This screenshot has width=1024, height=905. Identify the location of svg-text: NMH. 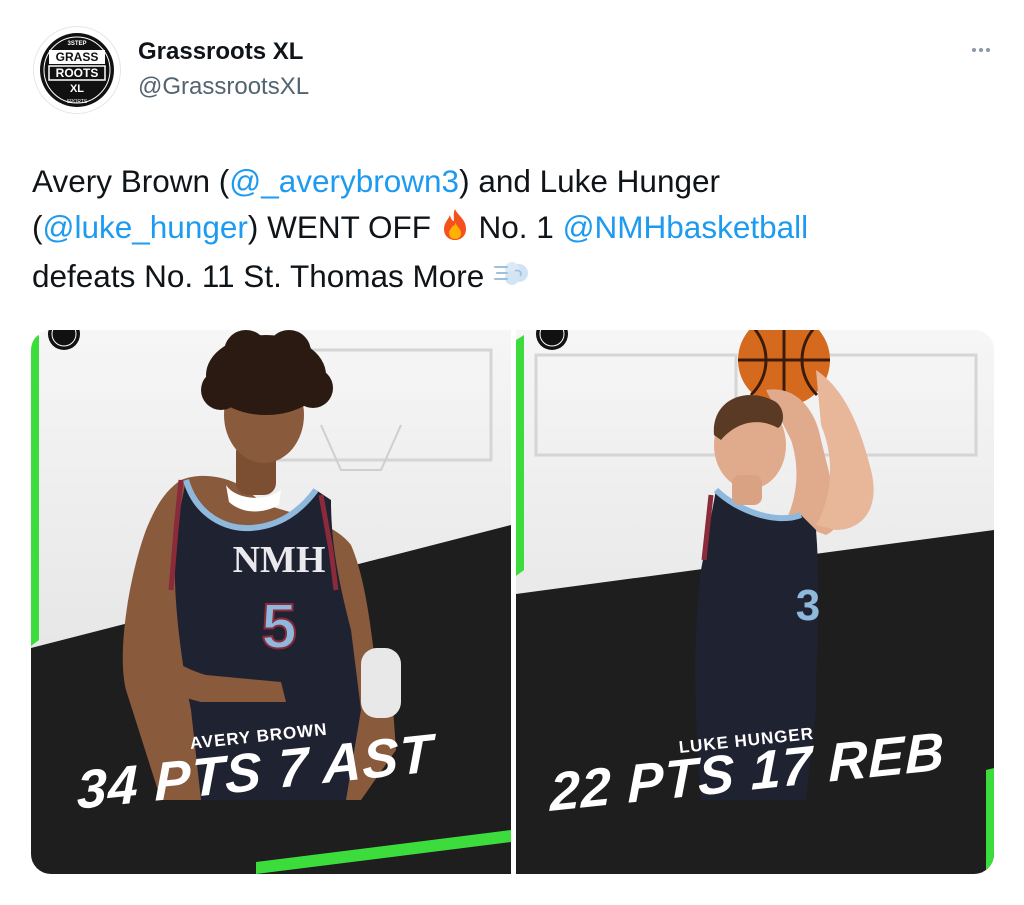
(279, 560).